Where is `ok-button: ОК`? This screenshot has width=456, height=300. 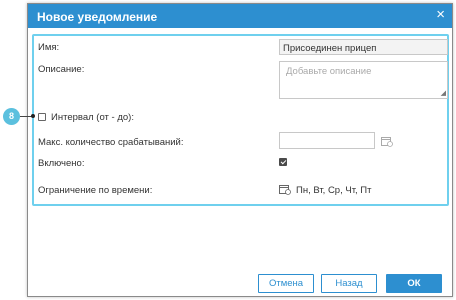
ok-button: ОК is located at coordinates (414, 283).